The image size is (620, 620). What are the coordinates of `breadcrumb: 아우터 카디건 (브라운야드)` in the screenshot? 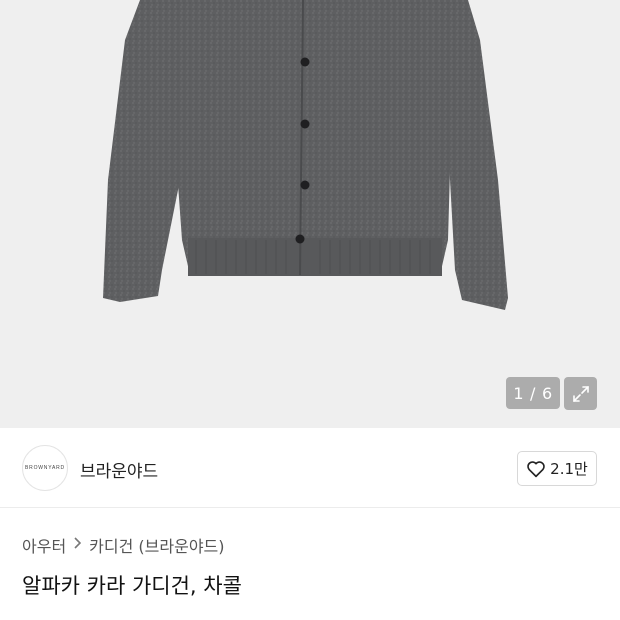 It's located at (123, 545).